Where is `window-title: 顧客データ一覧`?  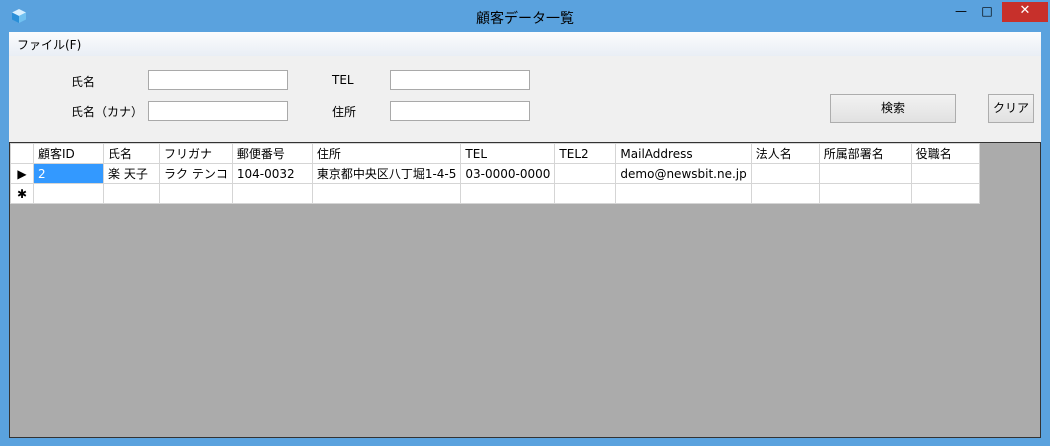 window-title: 顧客データ一覧 is located at coordinates (525, 19).